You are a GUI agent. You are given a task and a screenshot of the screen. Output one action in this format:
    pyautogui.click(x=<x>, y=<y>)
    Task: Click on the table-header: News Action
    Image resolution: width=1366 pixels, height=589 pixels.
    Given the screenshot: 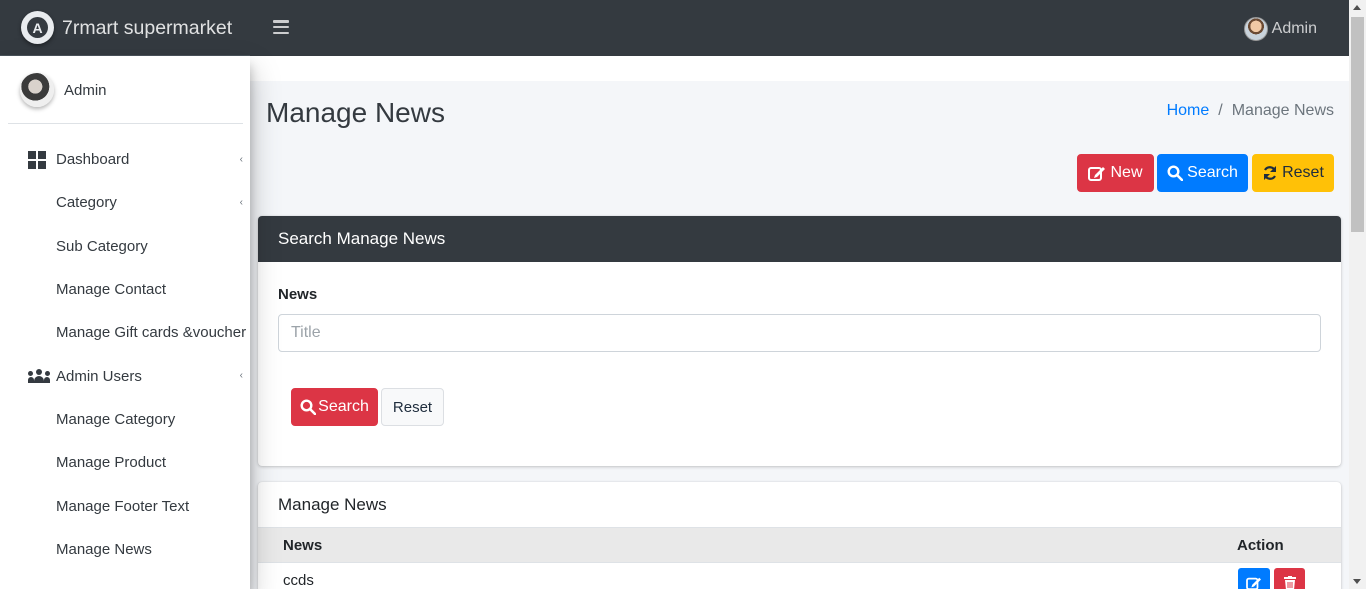 What is the action you would take?
    pyautogui.click(x=799, y=545)
    